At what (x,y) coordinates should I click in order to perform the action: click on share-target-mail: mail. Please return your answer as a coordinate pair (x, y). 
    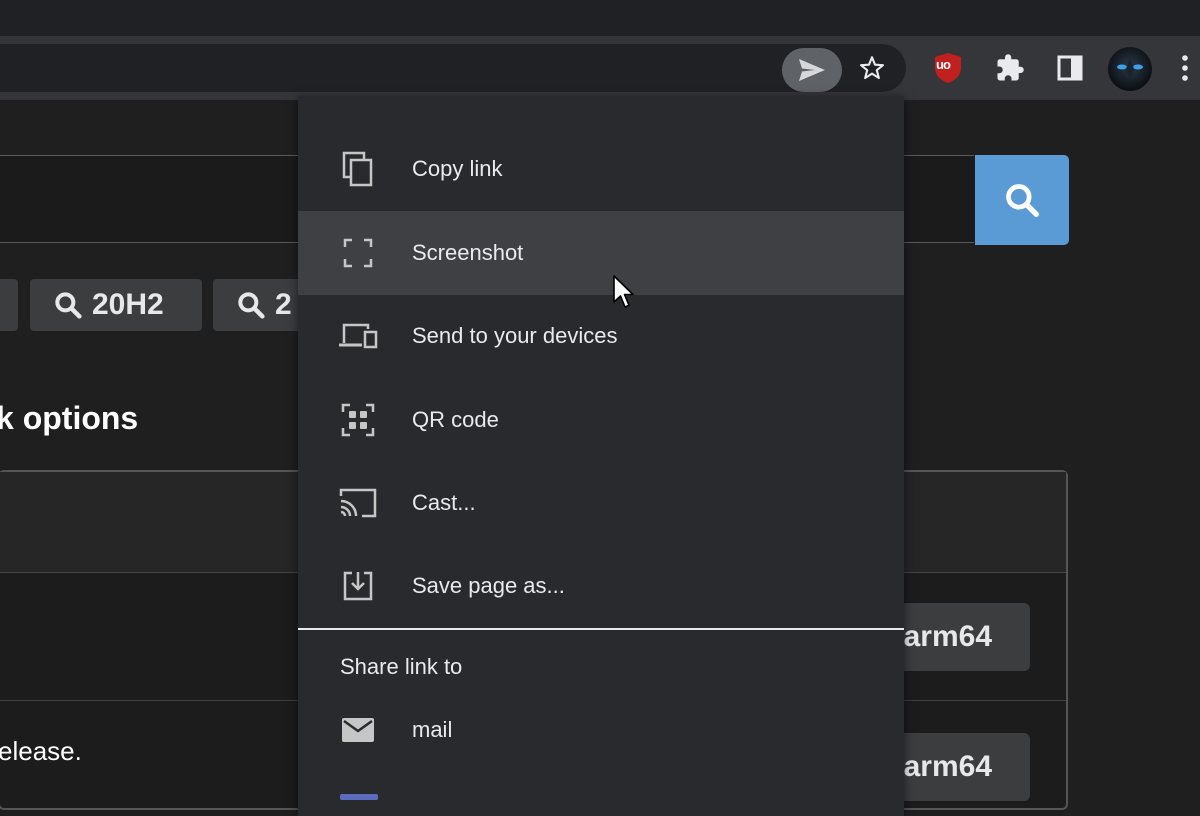
    Looking at the image, I should click on (601, 730).